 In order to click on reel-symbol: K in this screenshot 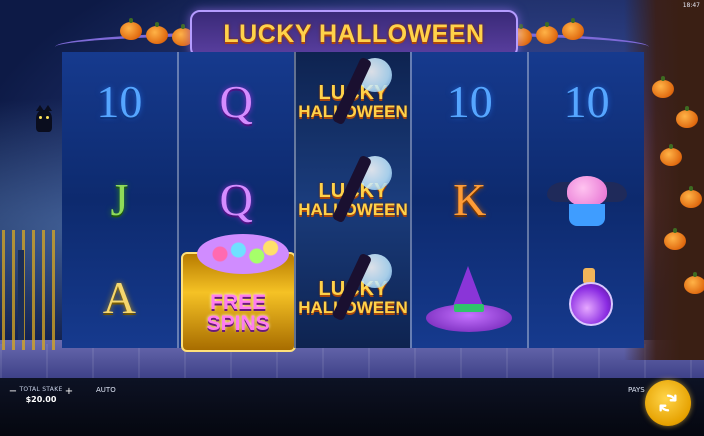, I will do `click(470, 199)`.